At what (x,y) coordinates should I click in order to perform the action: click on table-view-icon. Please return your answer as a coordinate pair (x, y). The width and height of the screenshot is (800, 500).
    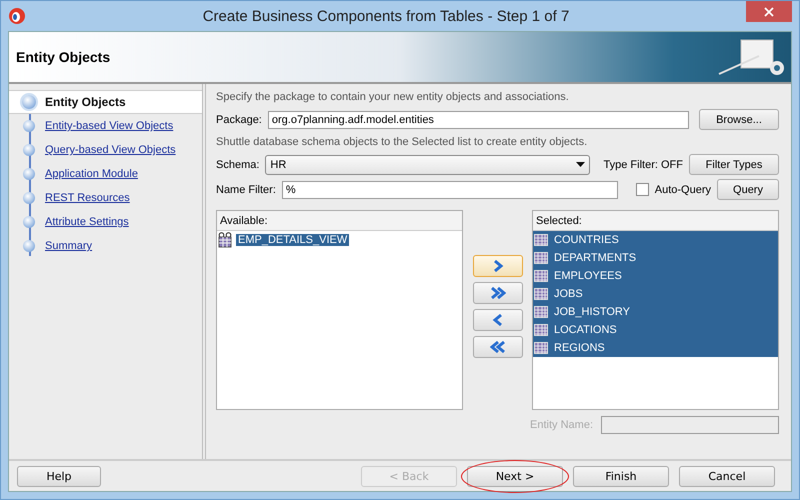
    Looking at the image, I should click on (225, 240).